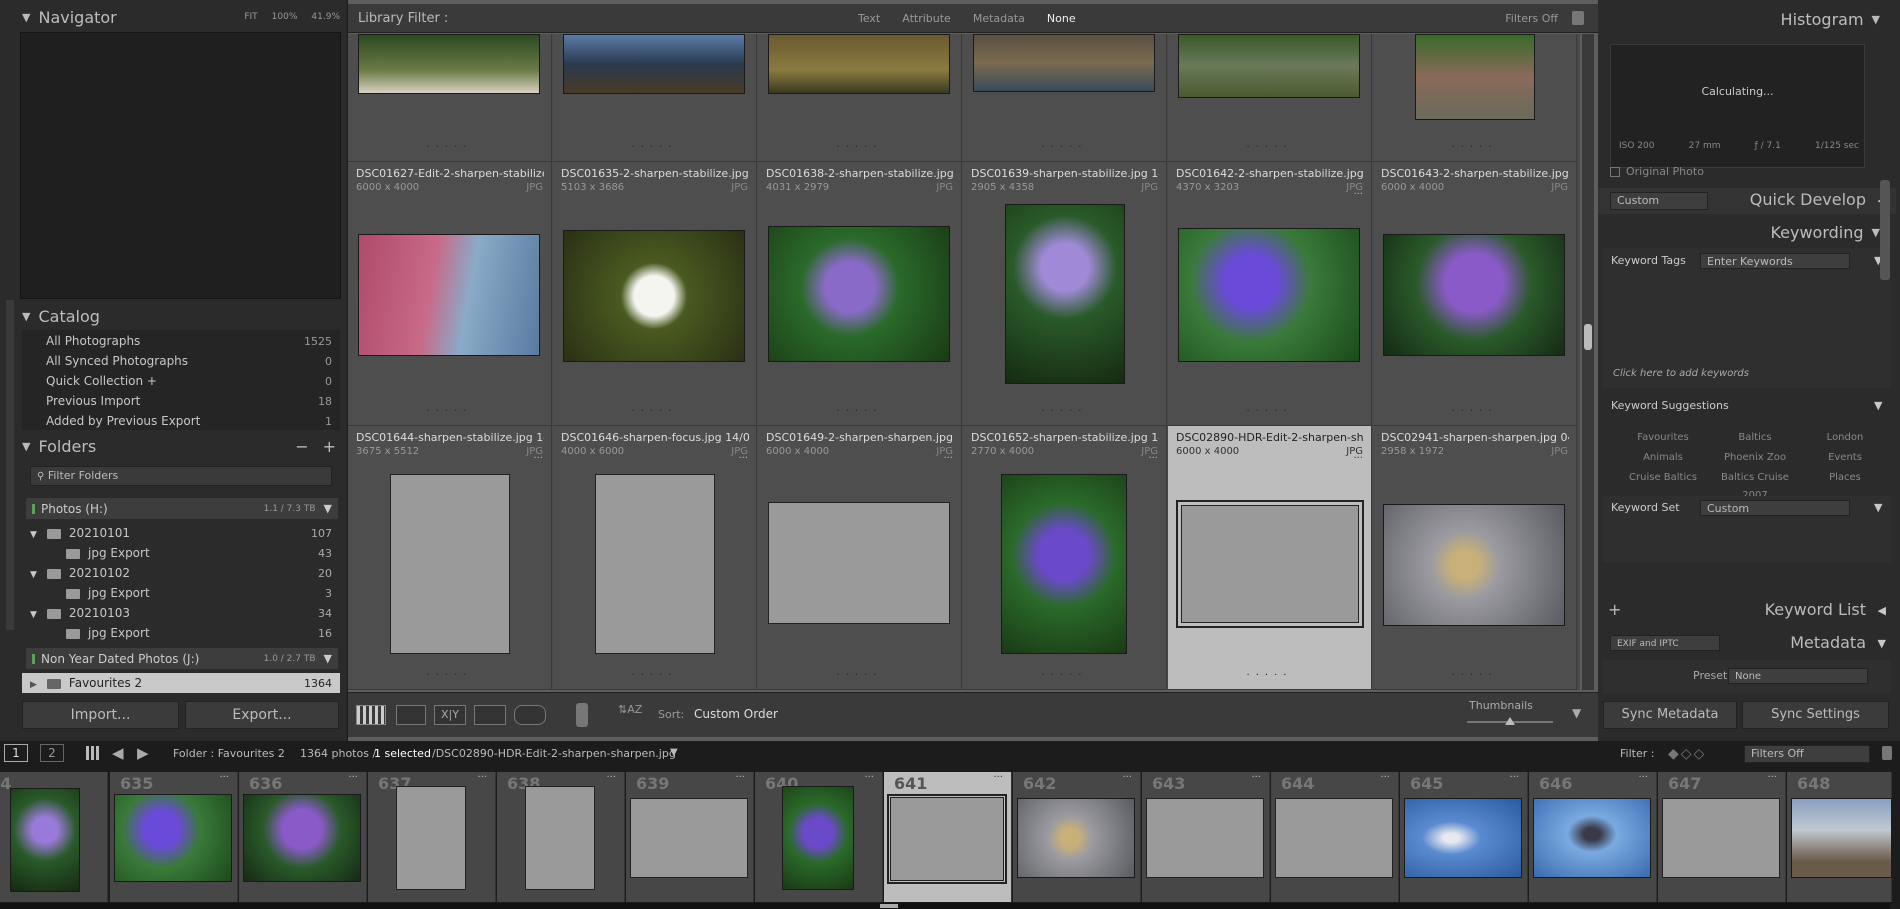  Describe the element at coordinates (999, 18) in the screenshot. I see `filter-metadata-tab: Metadata` at that location.